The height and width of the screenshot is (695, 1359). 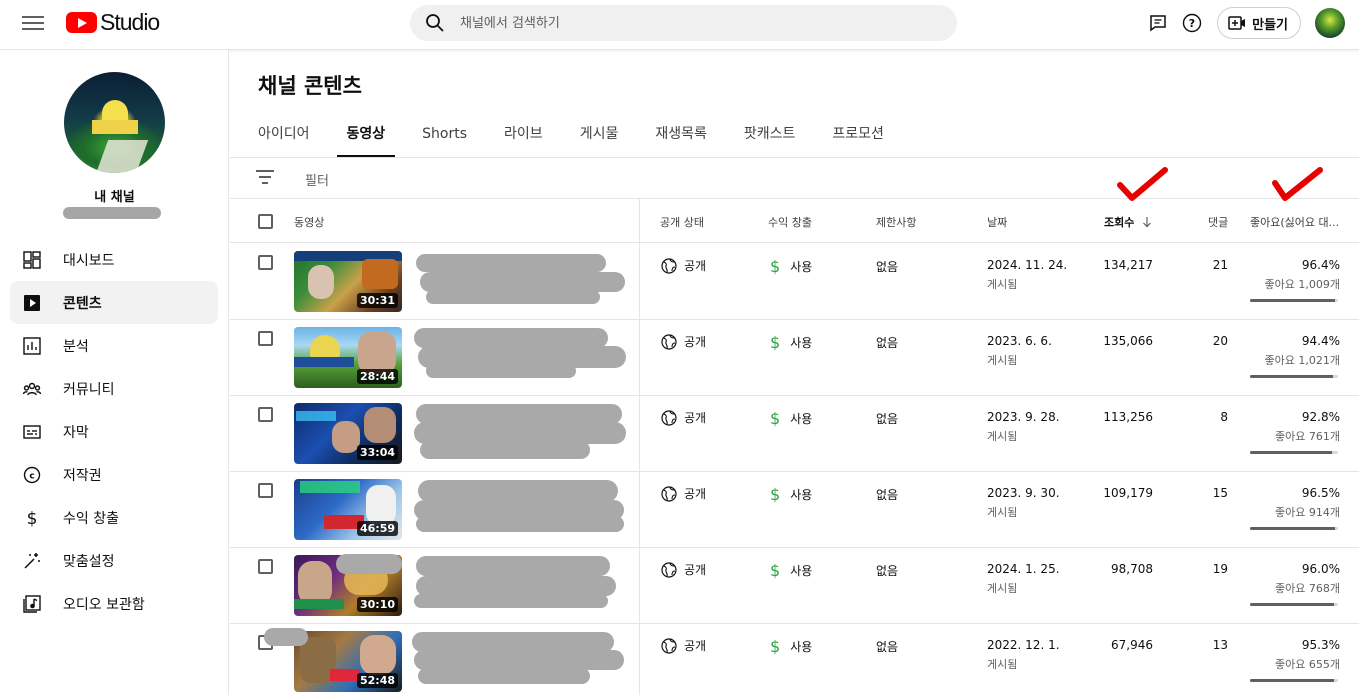 I want to click on search-bar, so click(x=683, y=23).